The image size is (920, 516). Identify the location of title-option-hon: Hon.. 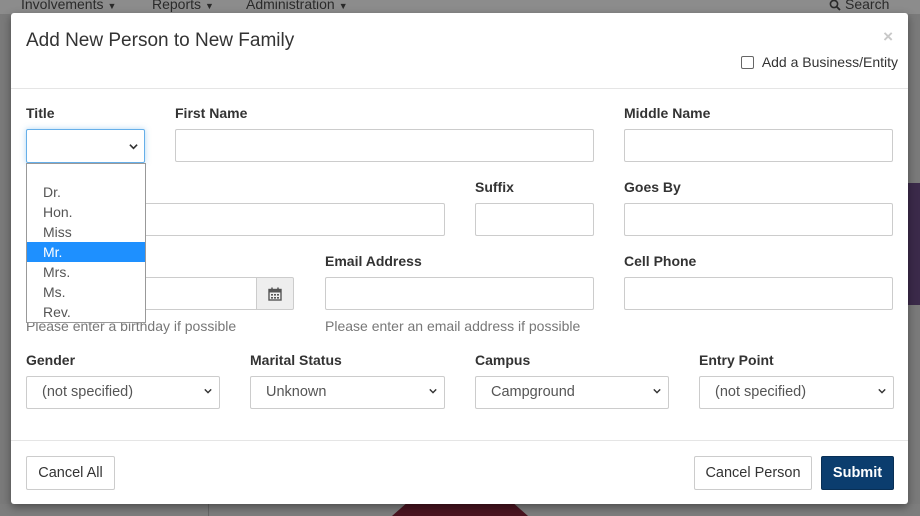
(86, 212).